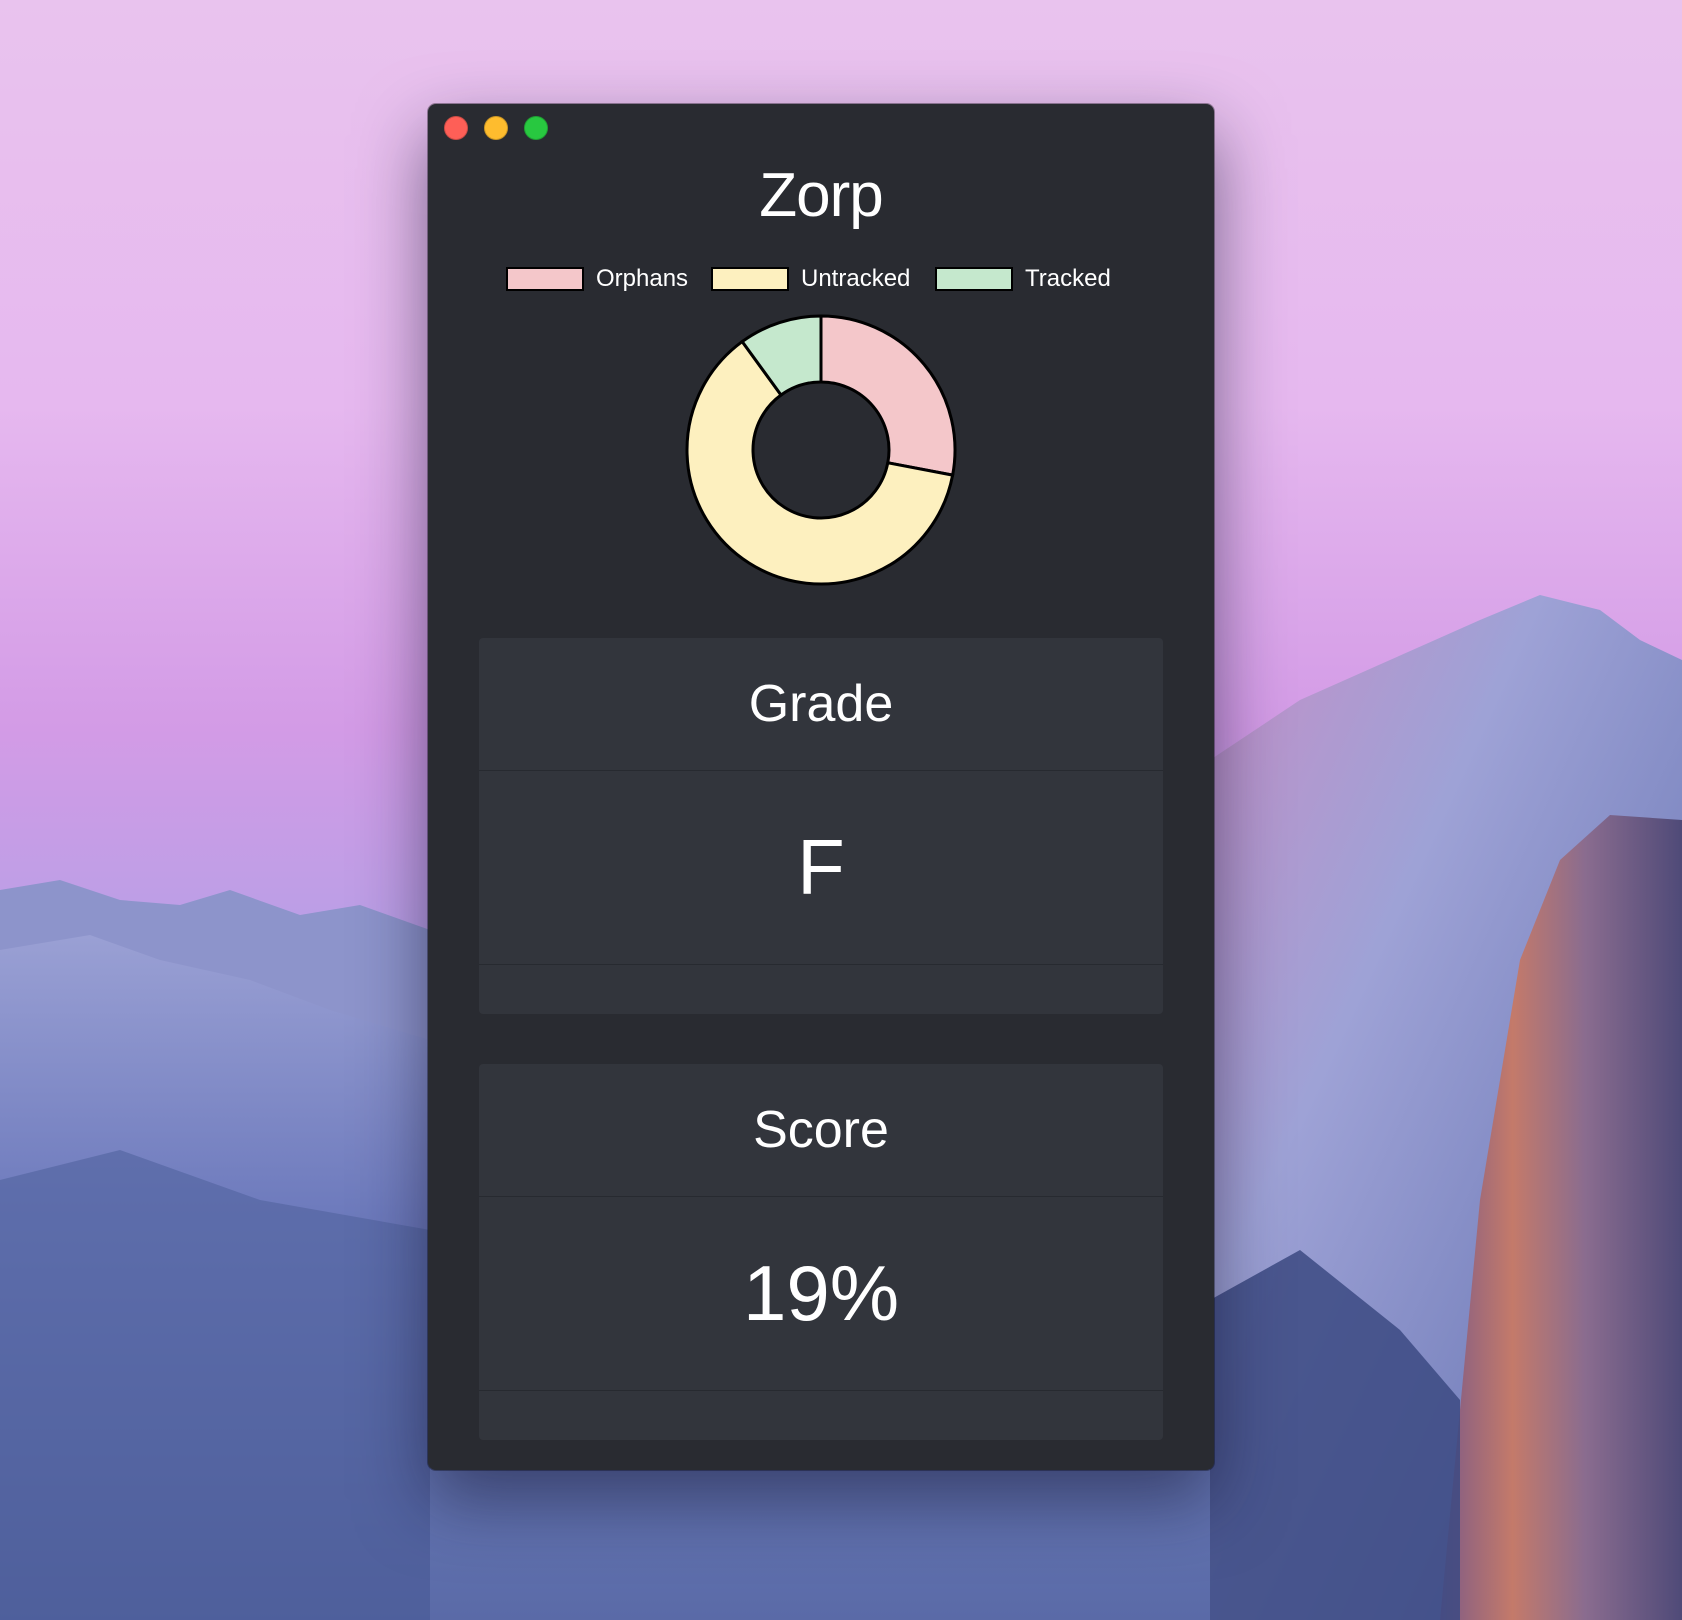 This screenshot has height=1620, width=1682. Describe the element at coordinates (856, 278) in the screenshot. I see `legend-label-untracked: Untracked` at that location.